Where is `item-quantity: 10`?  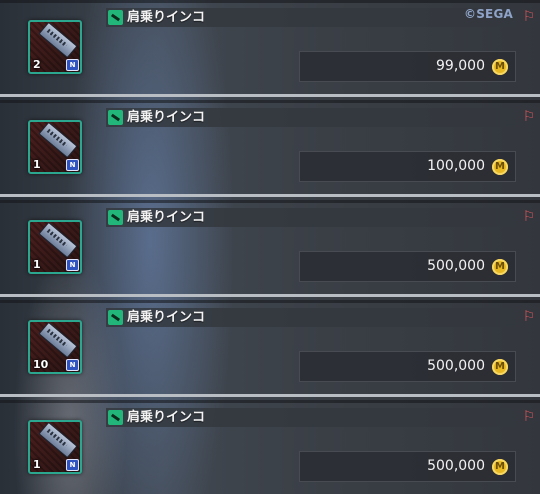
item-quantity: 10 is located at coordinates (41, 364).